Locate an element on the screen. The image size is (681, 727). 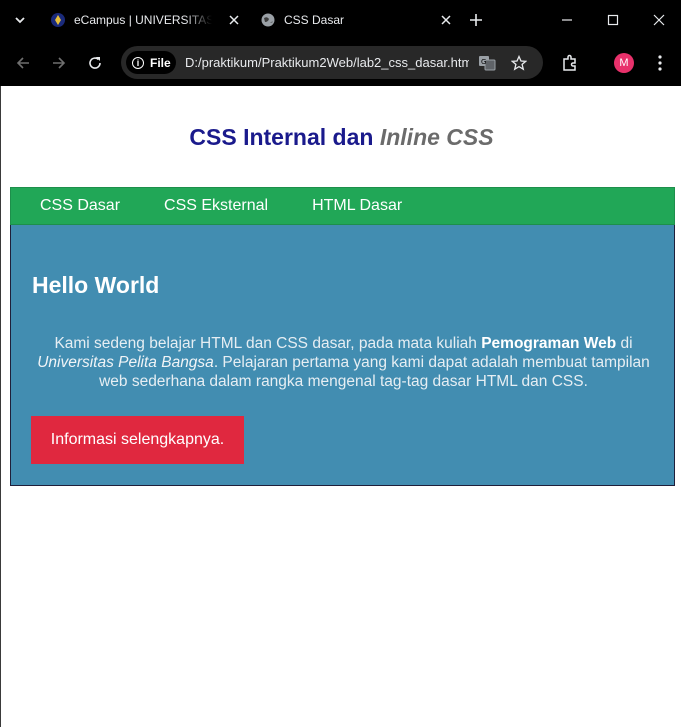
tab-search-button is located at coordinates (20, 20).